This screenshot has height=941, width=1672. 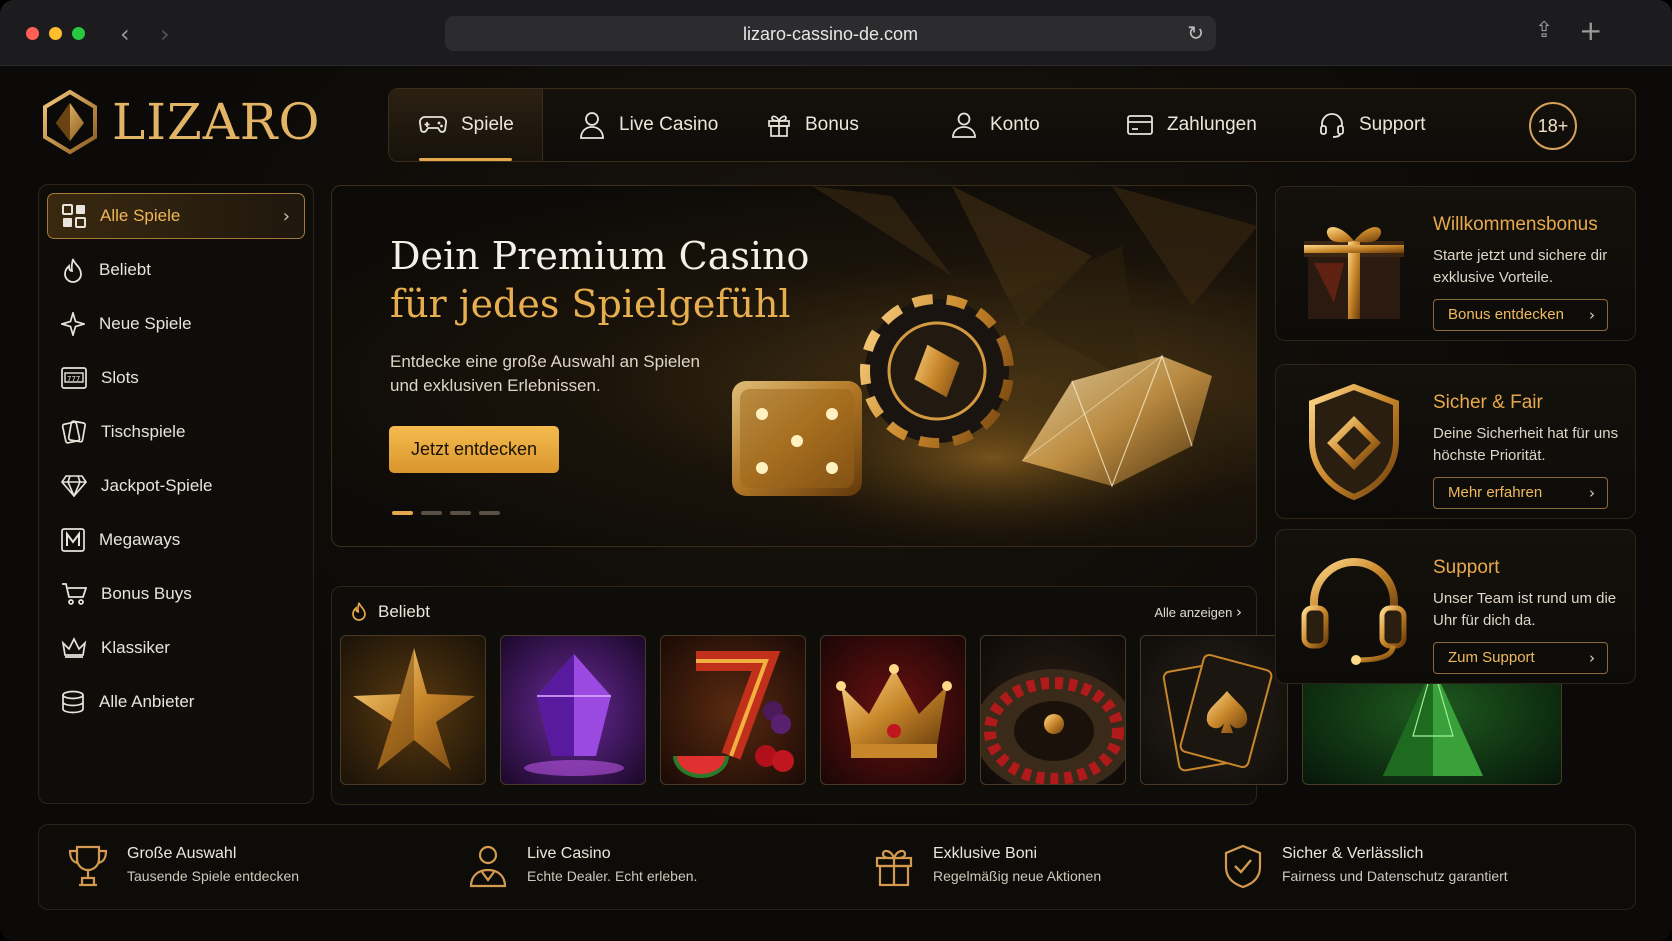 I want to click on card-icon, so click(x=1140, y=125).